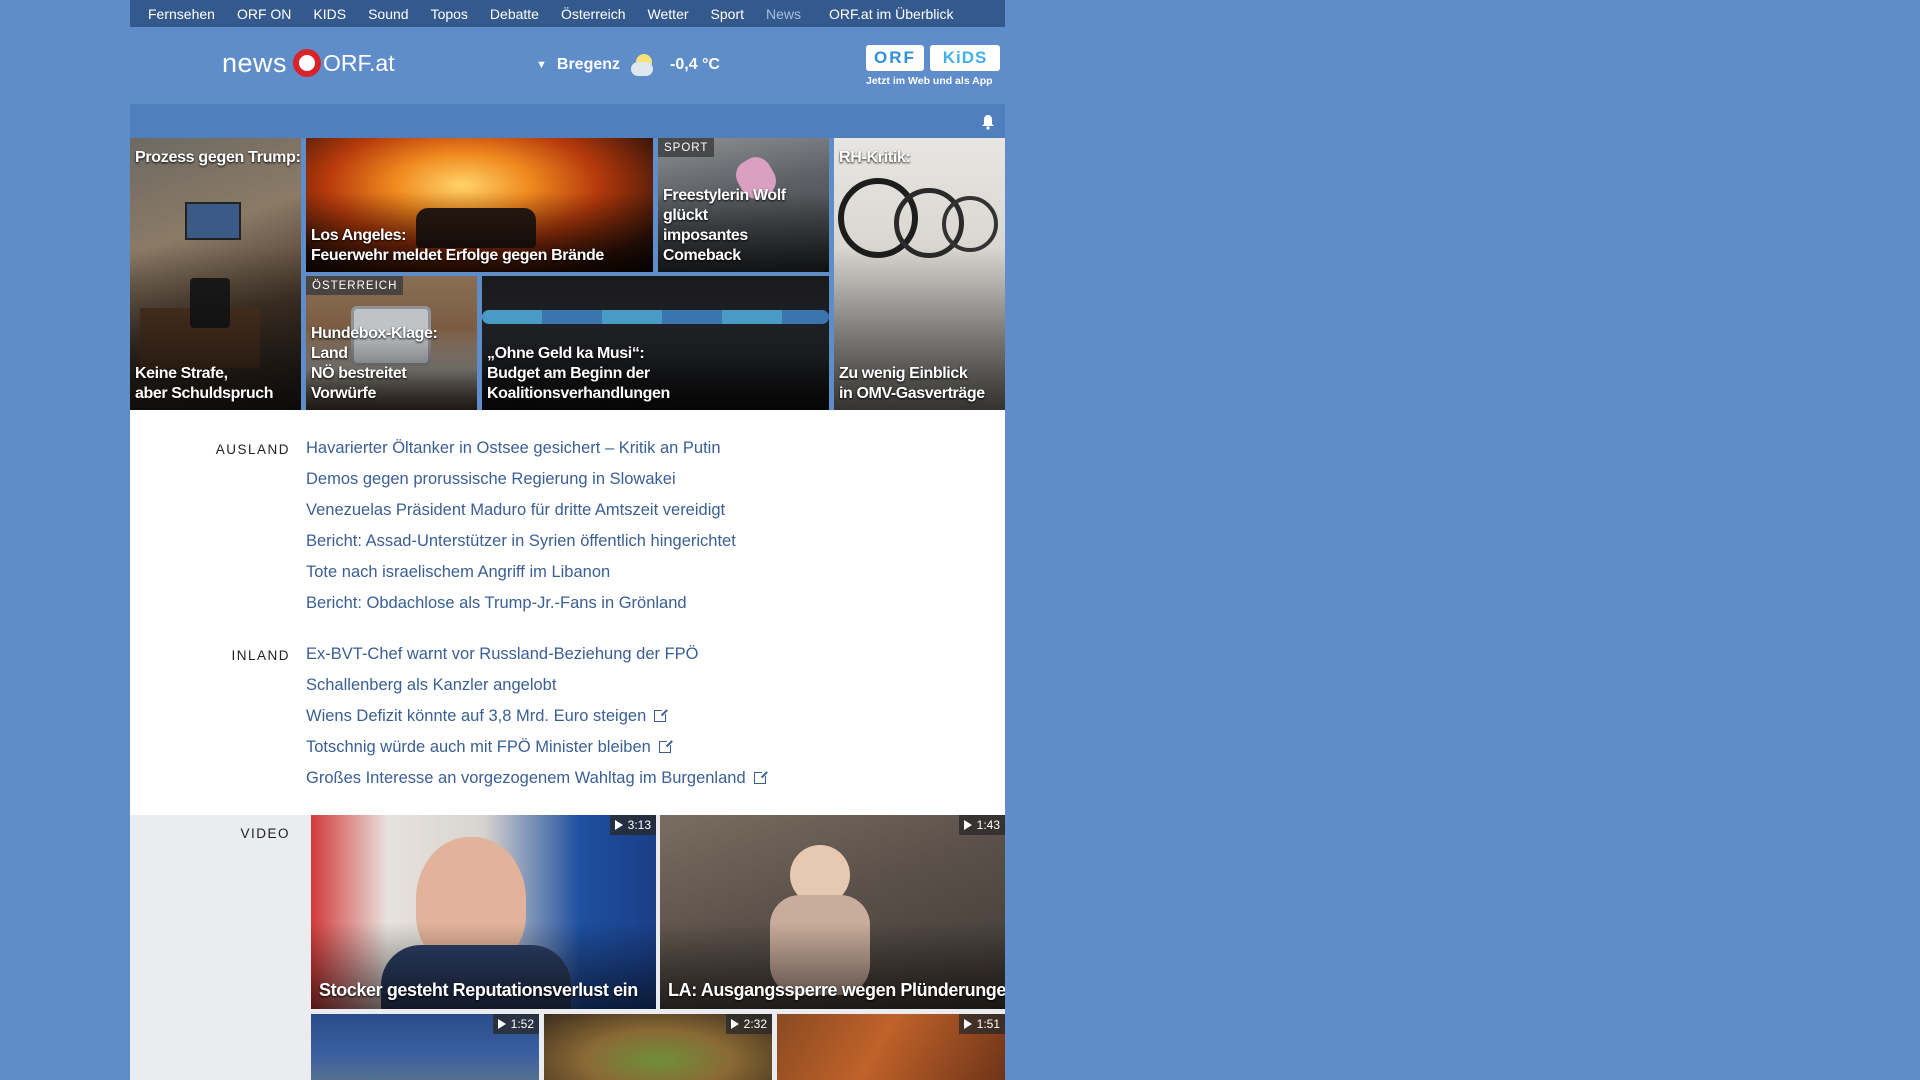  What do you see at coordinates (895, 58) in the screenshot?
I see `orf-logo-badge: ORF` at bounding box center [895, 58].